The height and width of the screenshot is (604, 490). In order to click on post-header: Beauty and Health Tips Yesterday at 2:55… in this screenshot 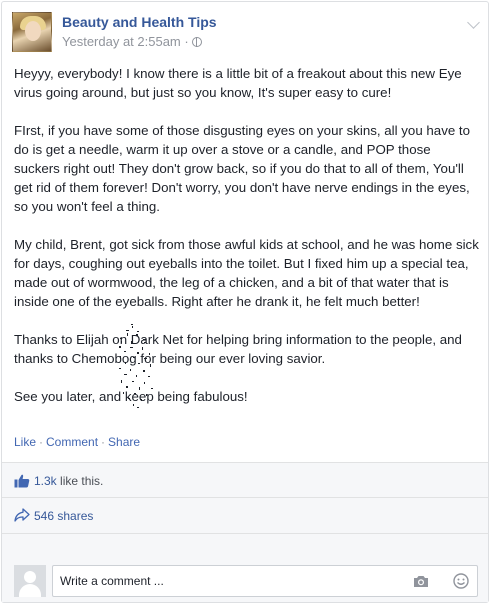, I will do `click(247, 34)`.